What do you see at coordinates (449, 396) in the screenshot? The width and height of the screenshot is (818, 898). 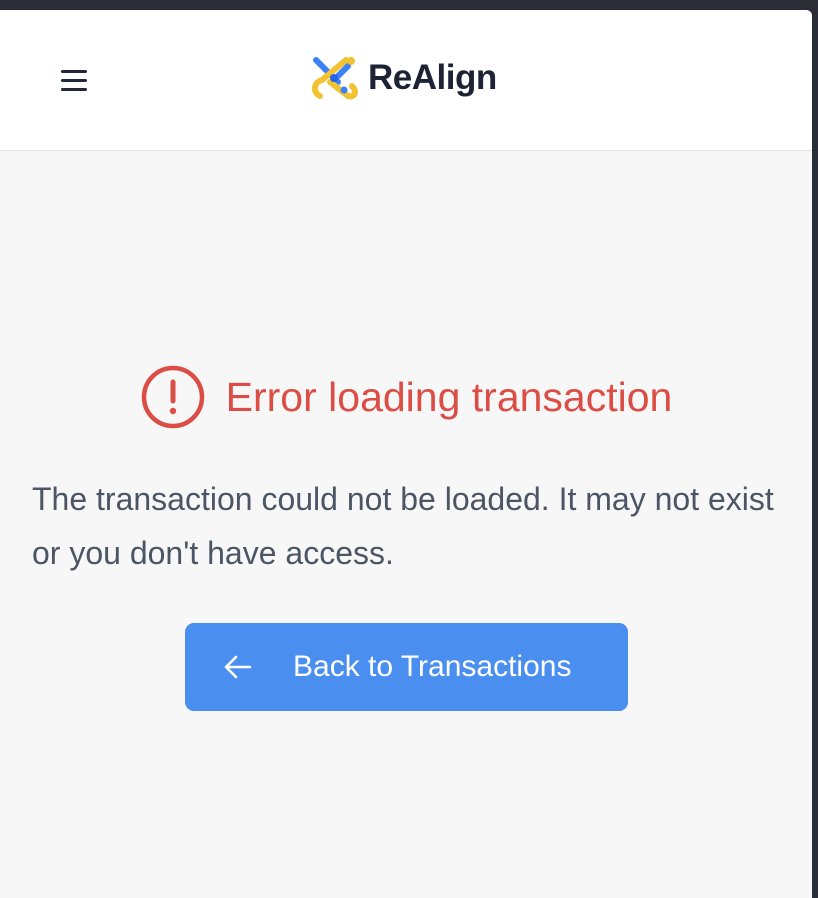 I see `error-title: Error loading transaction` at bounding box center [449, 396].